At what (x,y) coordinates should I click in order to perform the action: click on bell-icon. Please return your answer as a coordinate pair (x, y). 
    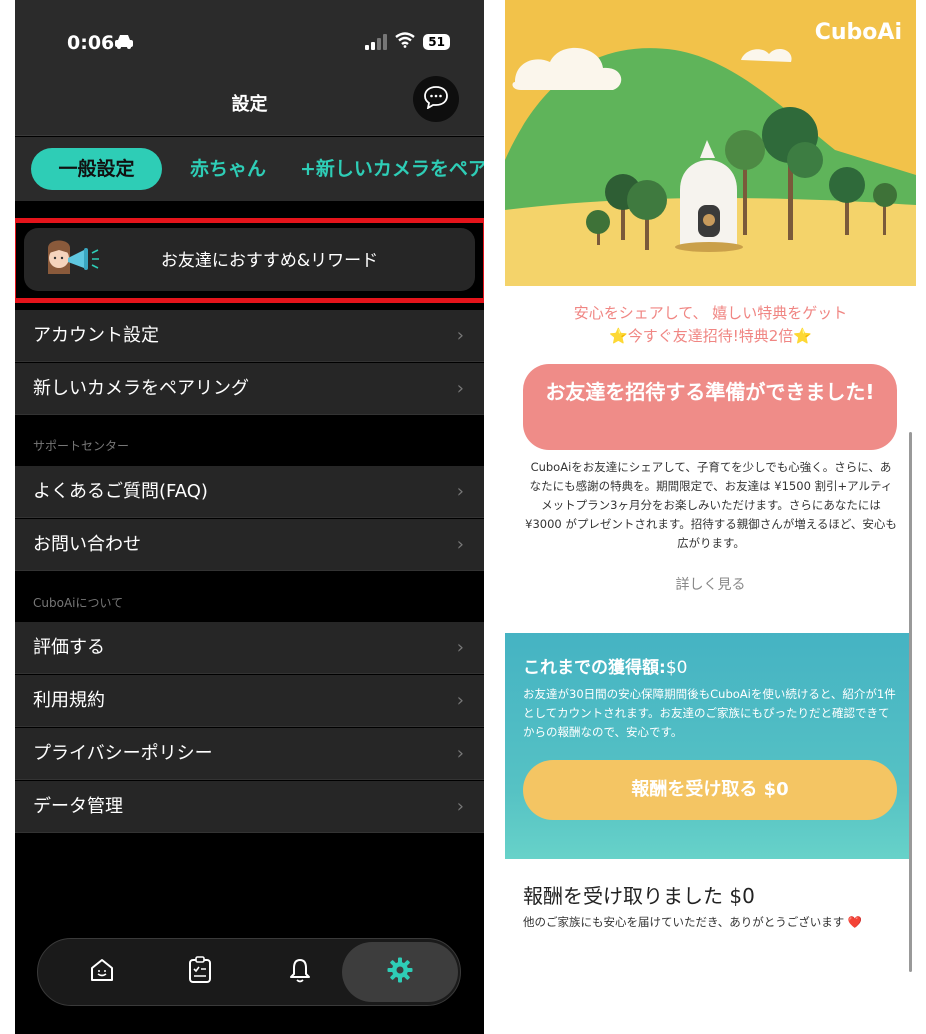
    Looking at the image, I should click on (300, 972).